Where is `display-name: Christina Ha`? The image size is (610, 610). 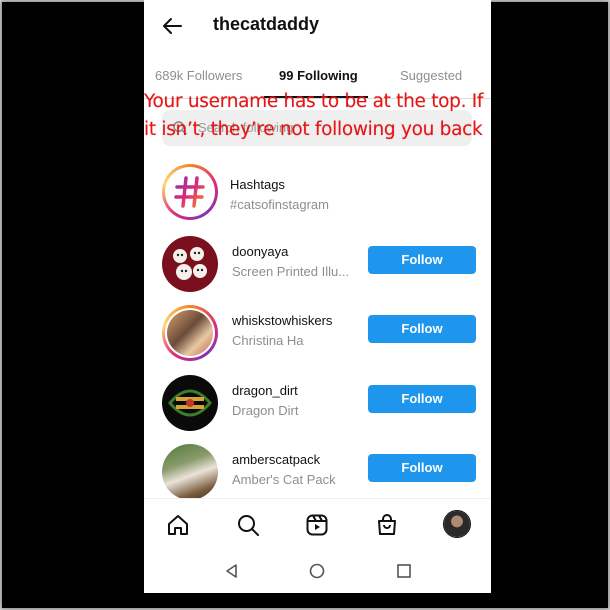
display-name: Christina Ha is located at coordinates (268, 340).